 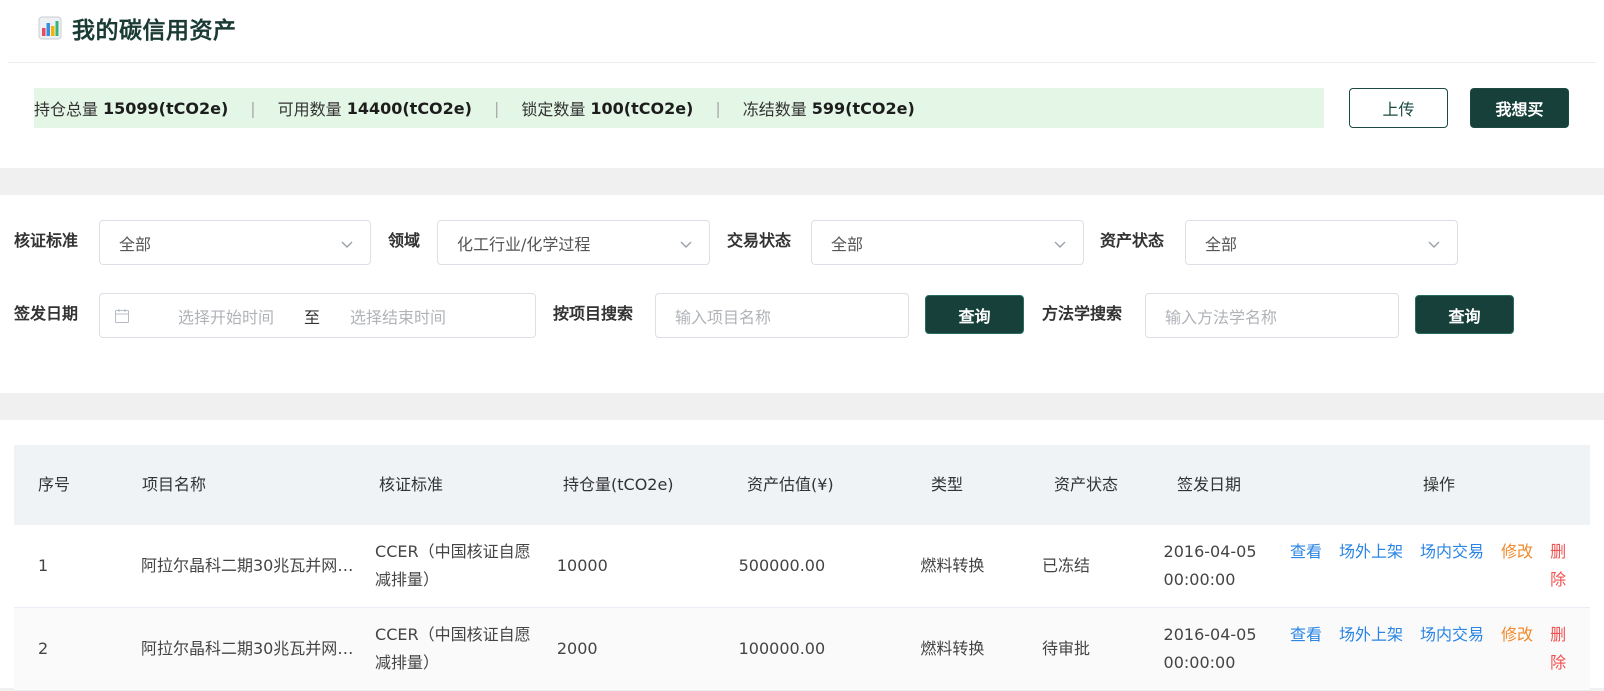 I want to click on cell-holdings: 10000, so click(x=582, y=565).